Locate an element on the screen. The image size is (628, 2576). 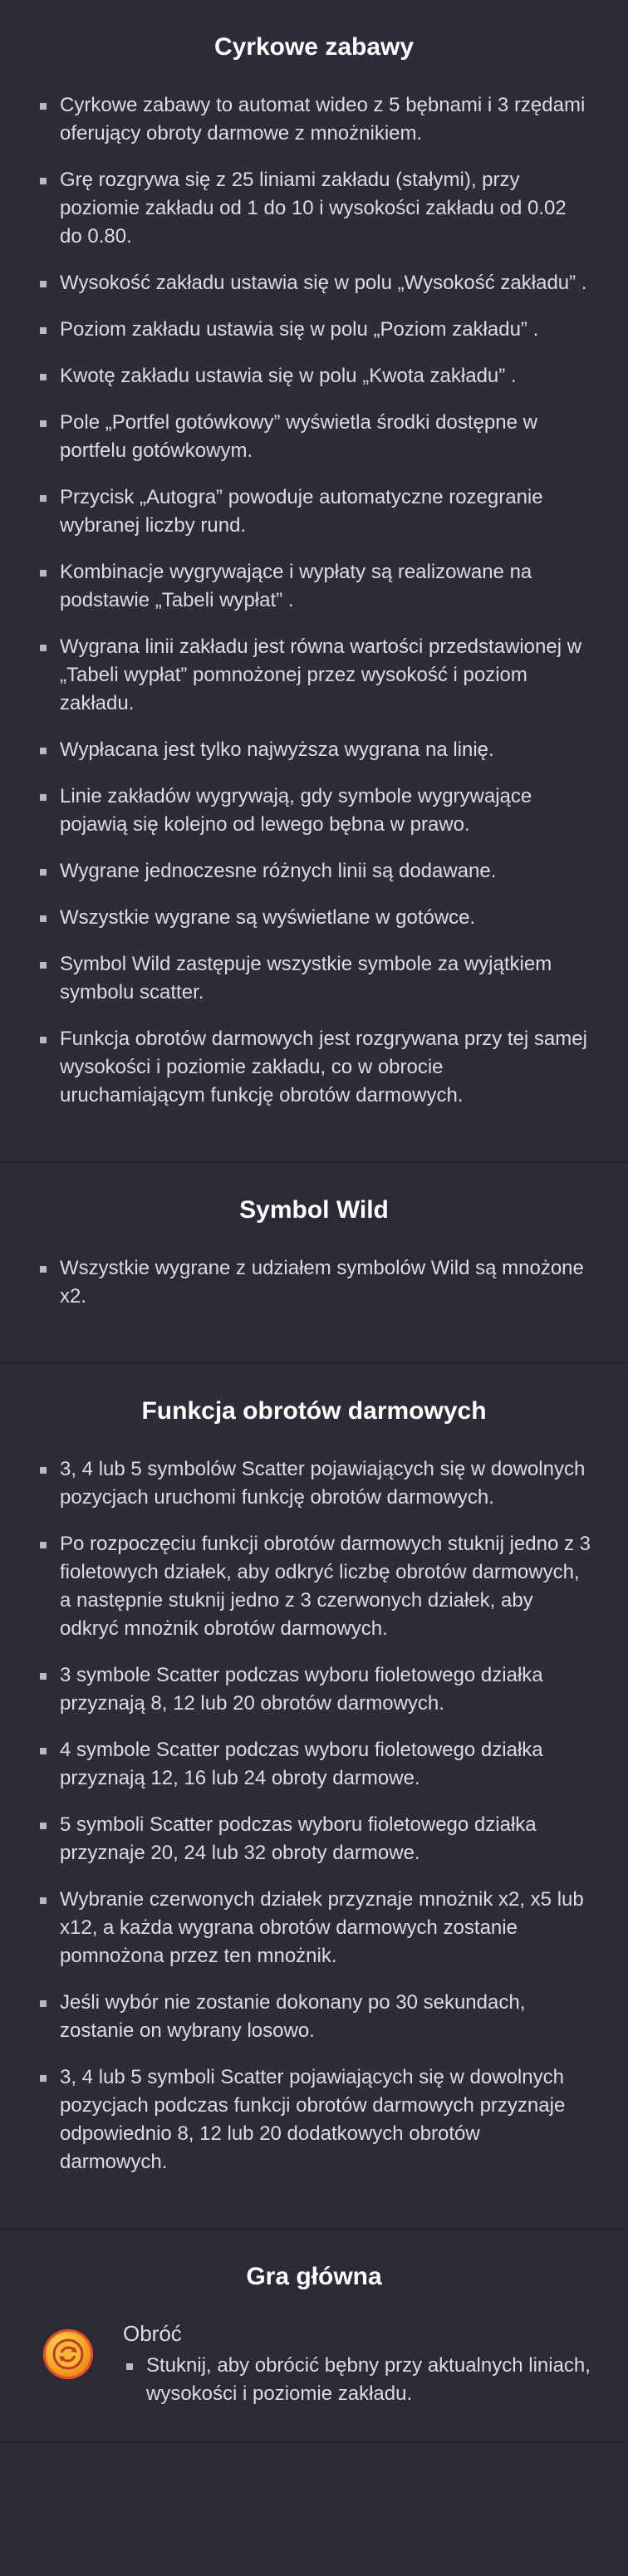
spin-icon is located at coordinates (68, 2354).